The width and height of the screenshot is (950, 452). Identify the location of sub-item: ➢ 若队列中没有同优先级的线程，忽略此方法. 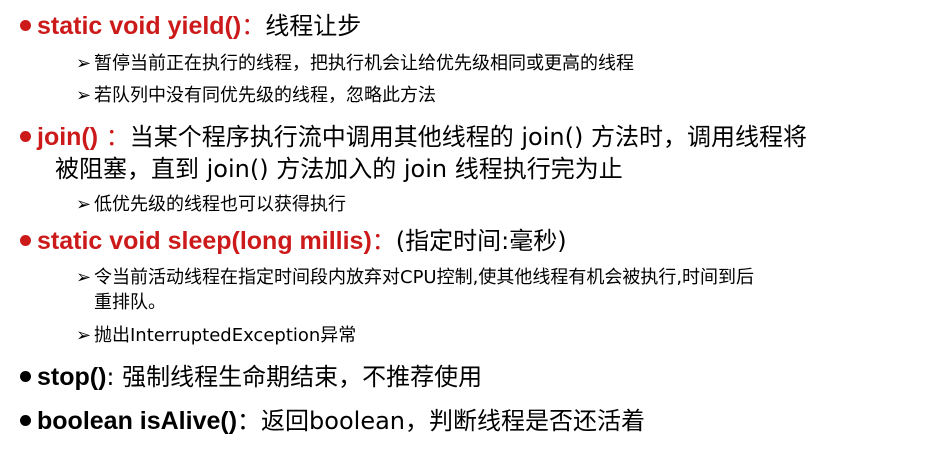
(256, 96).